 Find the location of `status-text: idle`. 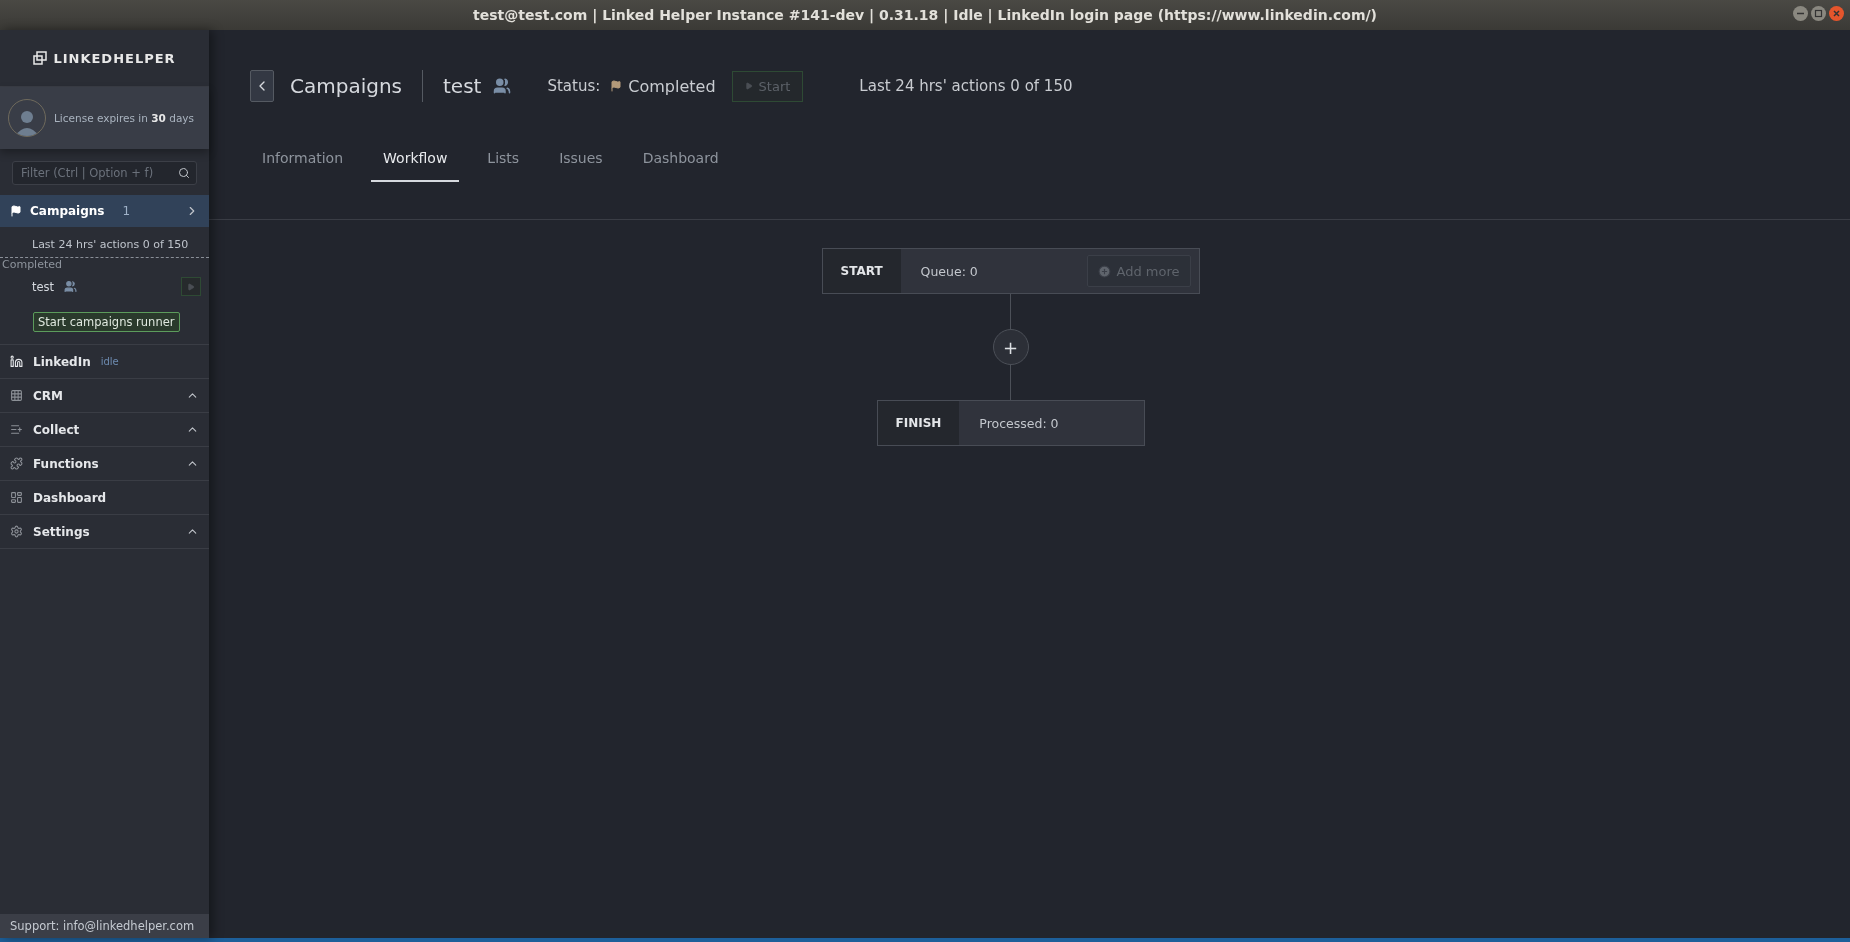

status-text: idle is located at coordinates (110, 361).